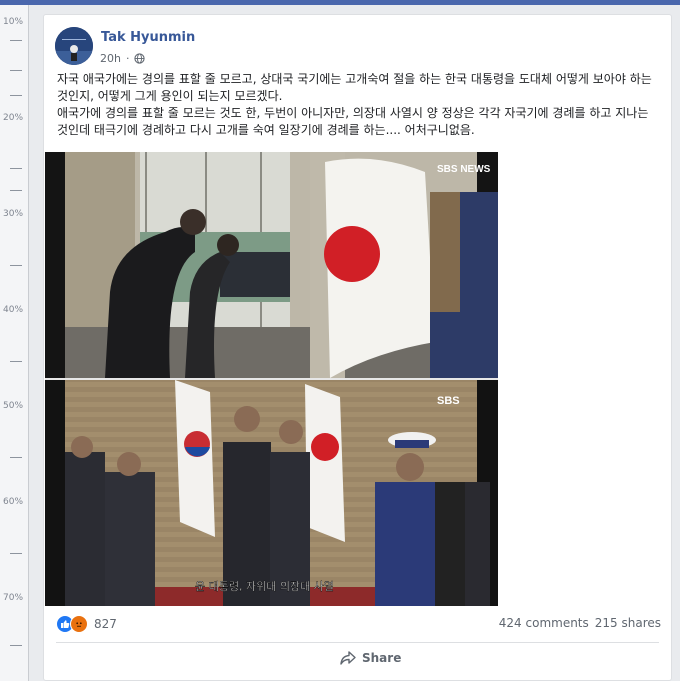 The width and height of the screenshot is (680, 681). I want to click on post-time: 20h, so click(110, 58).